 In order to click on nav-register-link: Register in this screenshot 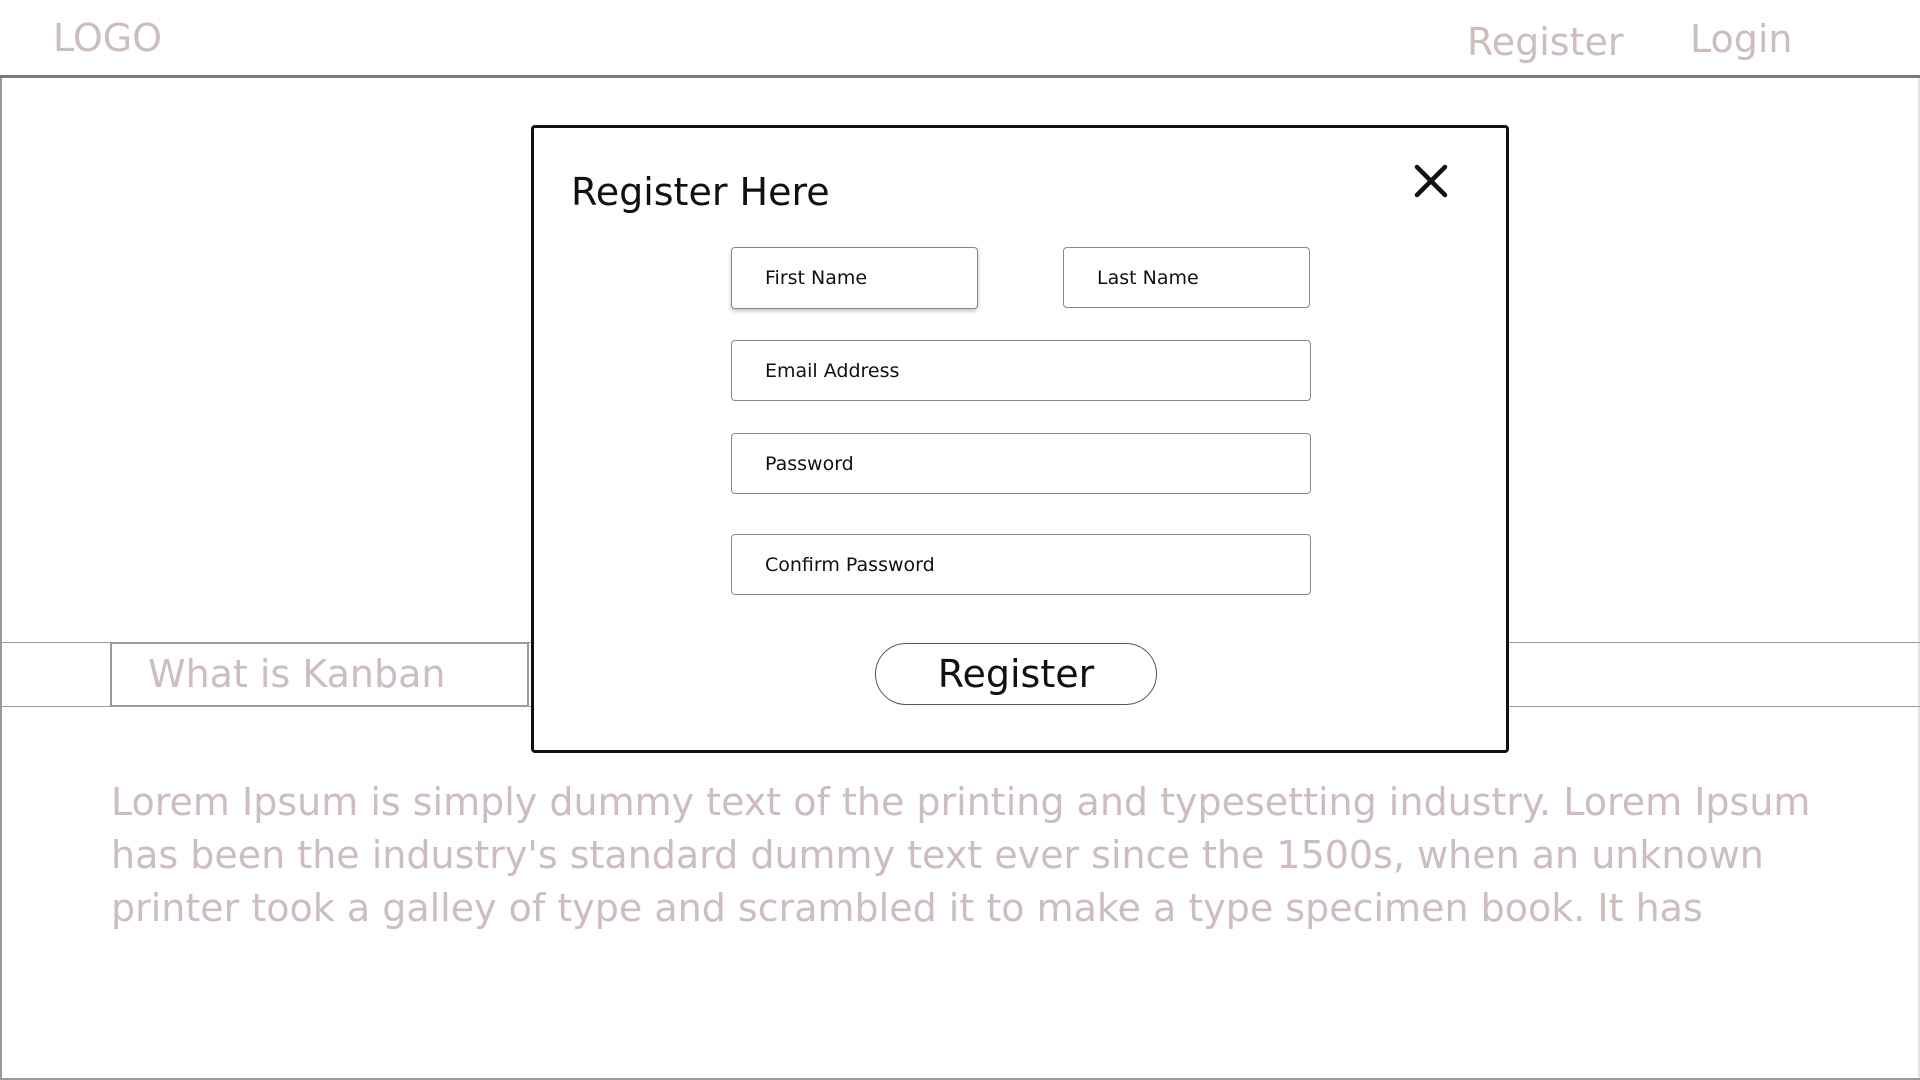, I will do `click(1545, 42)`.